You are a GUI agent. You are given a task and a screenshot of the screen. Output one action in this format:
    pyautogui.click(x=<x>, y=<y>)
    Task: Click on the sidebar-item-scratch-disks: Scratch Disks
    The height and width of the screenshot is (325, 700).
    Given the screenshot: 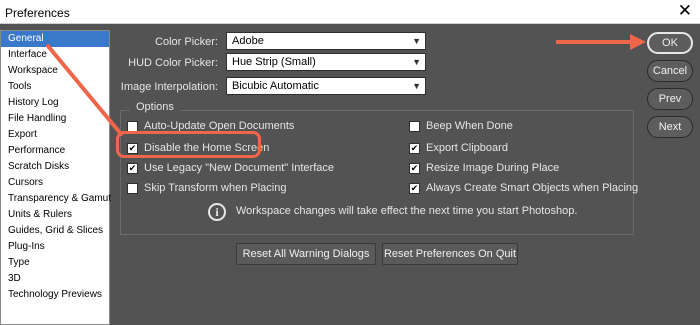 What is the action you would take?
    pyautogui.click(x=55, y=167)
    